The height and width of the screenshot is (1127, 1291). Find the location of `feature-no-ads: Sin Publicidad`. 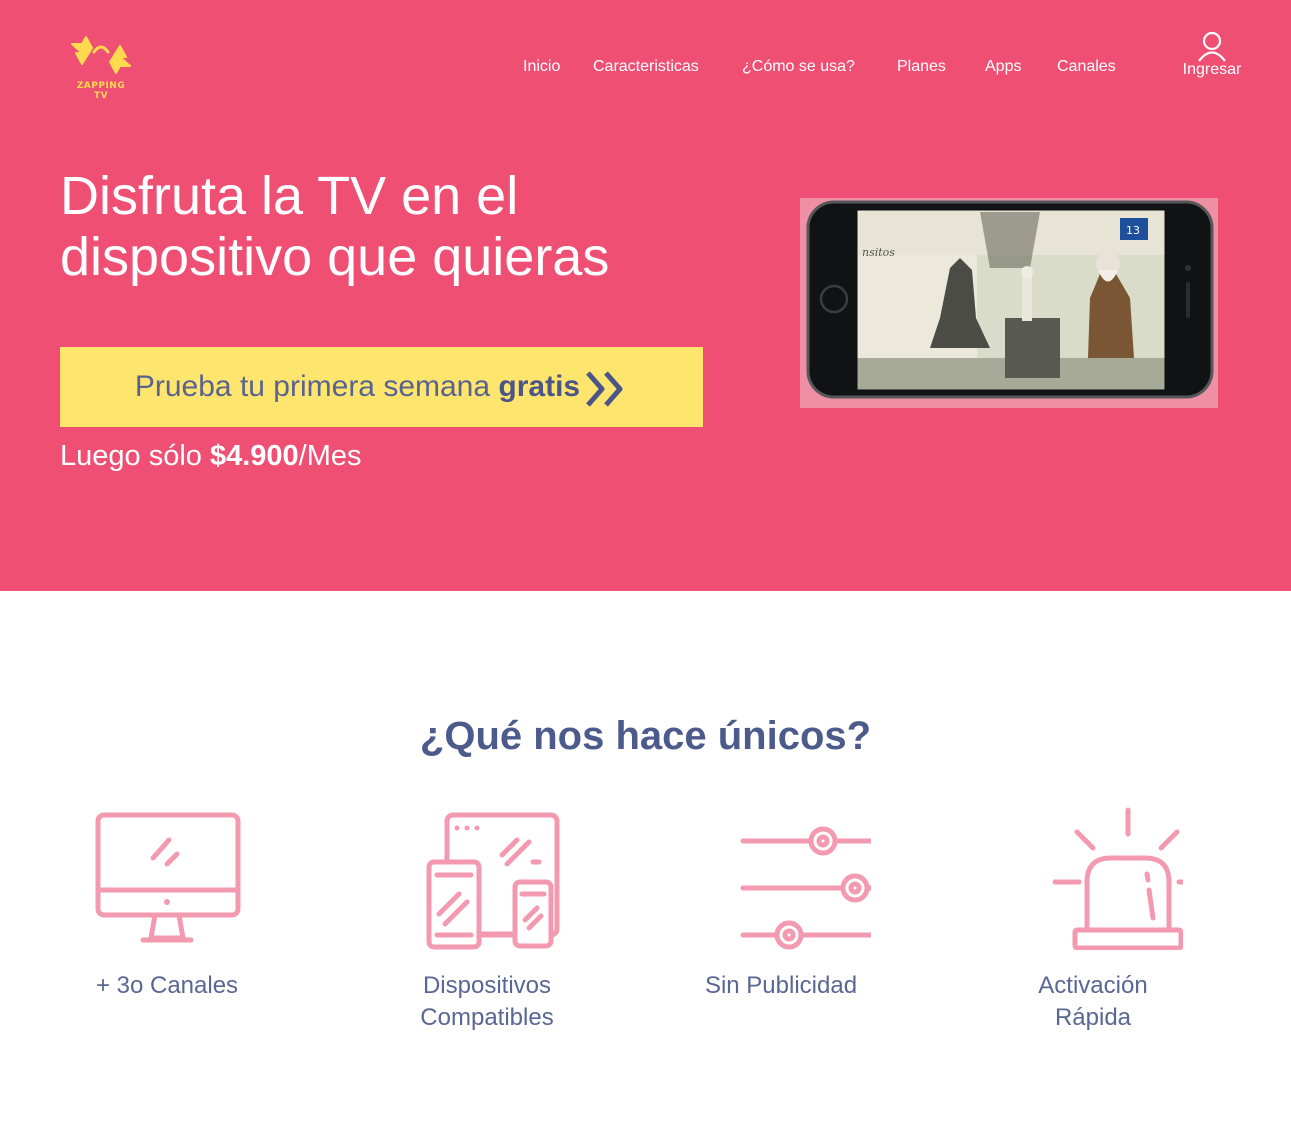

feature-no-ads: Sin Publicidad is located at coordinates (781, 899).